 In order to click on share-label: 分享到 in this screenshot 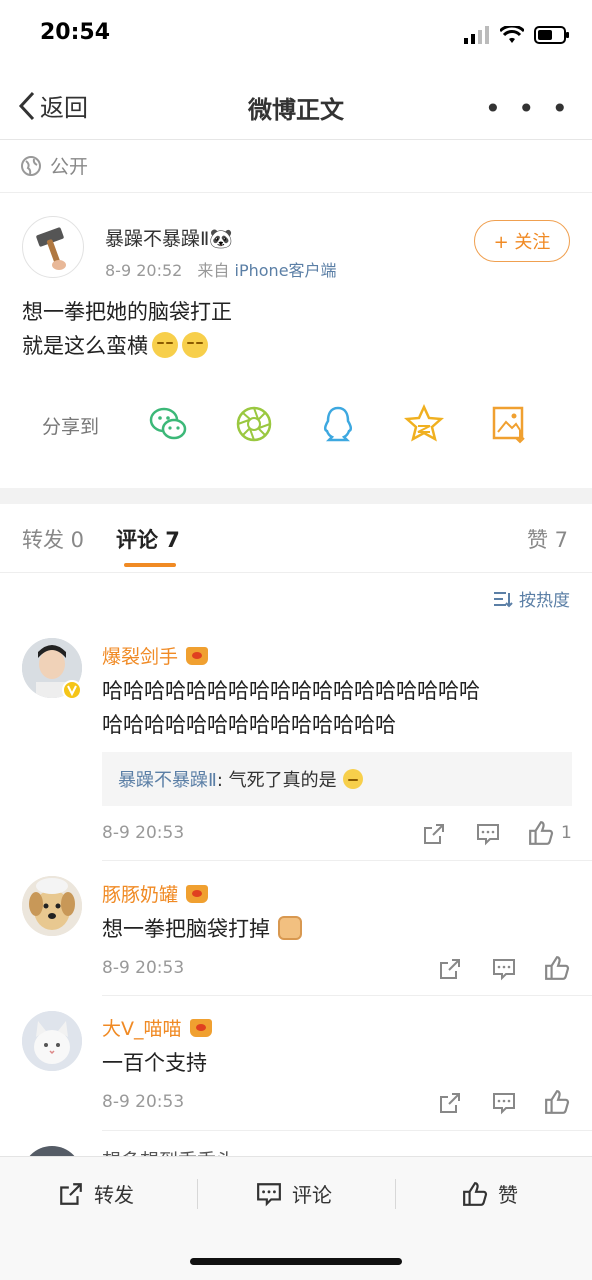, I will do `click(71, 427)`.